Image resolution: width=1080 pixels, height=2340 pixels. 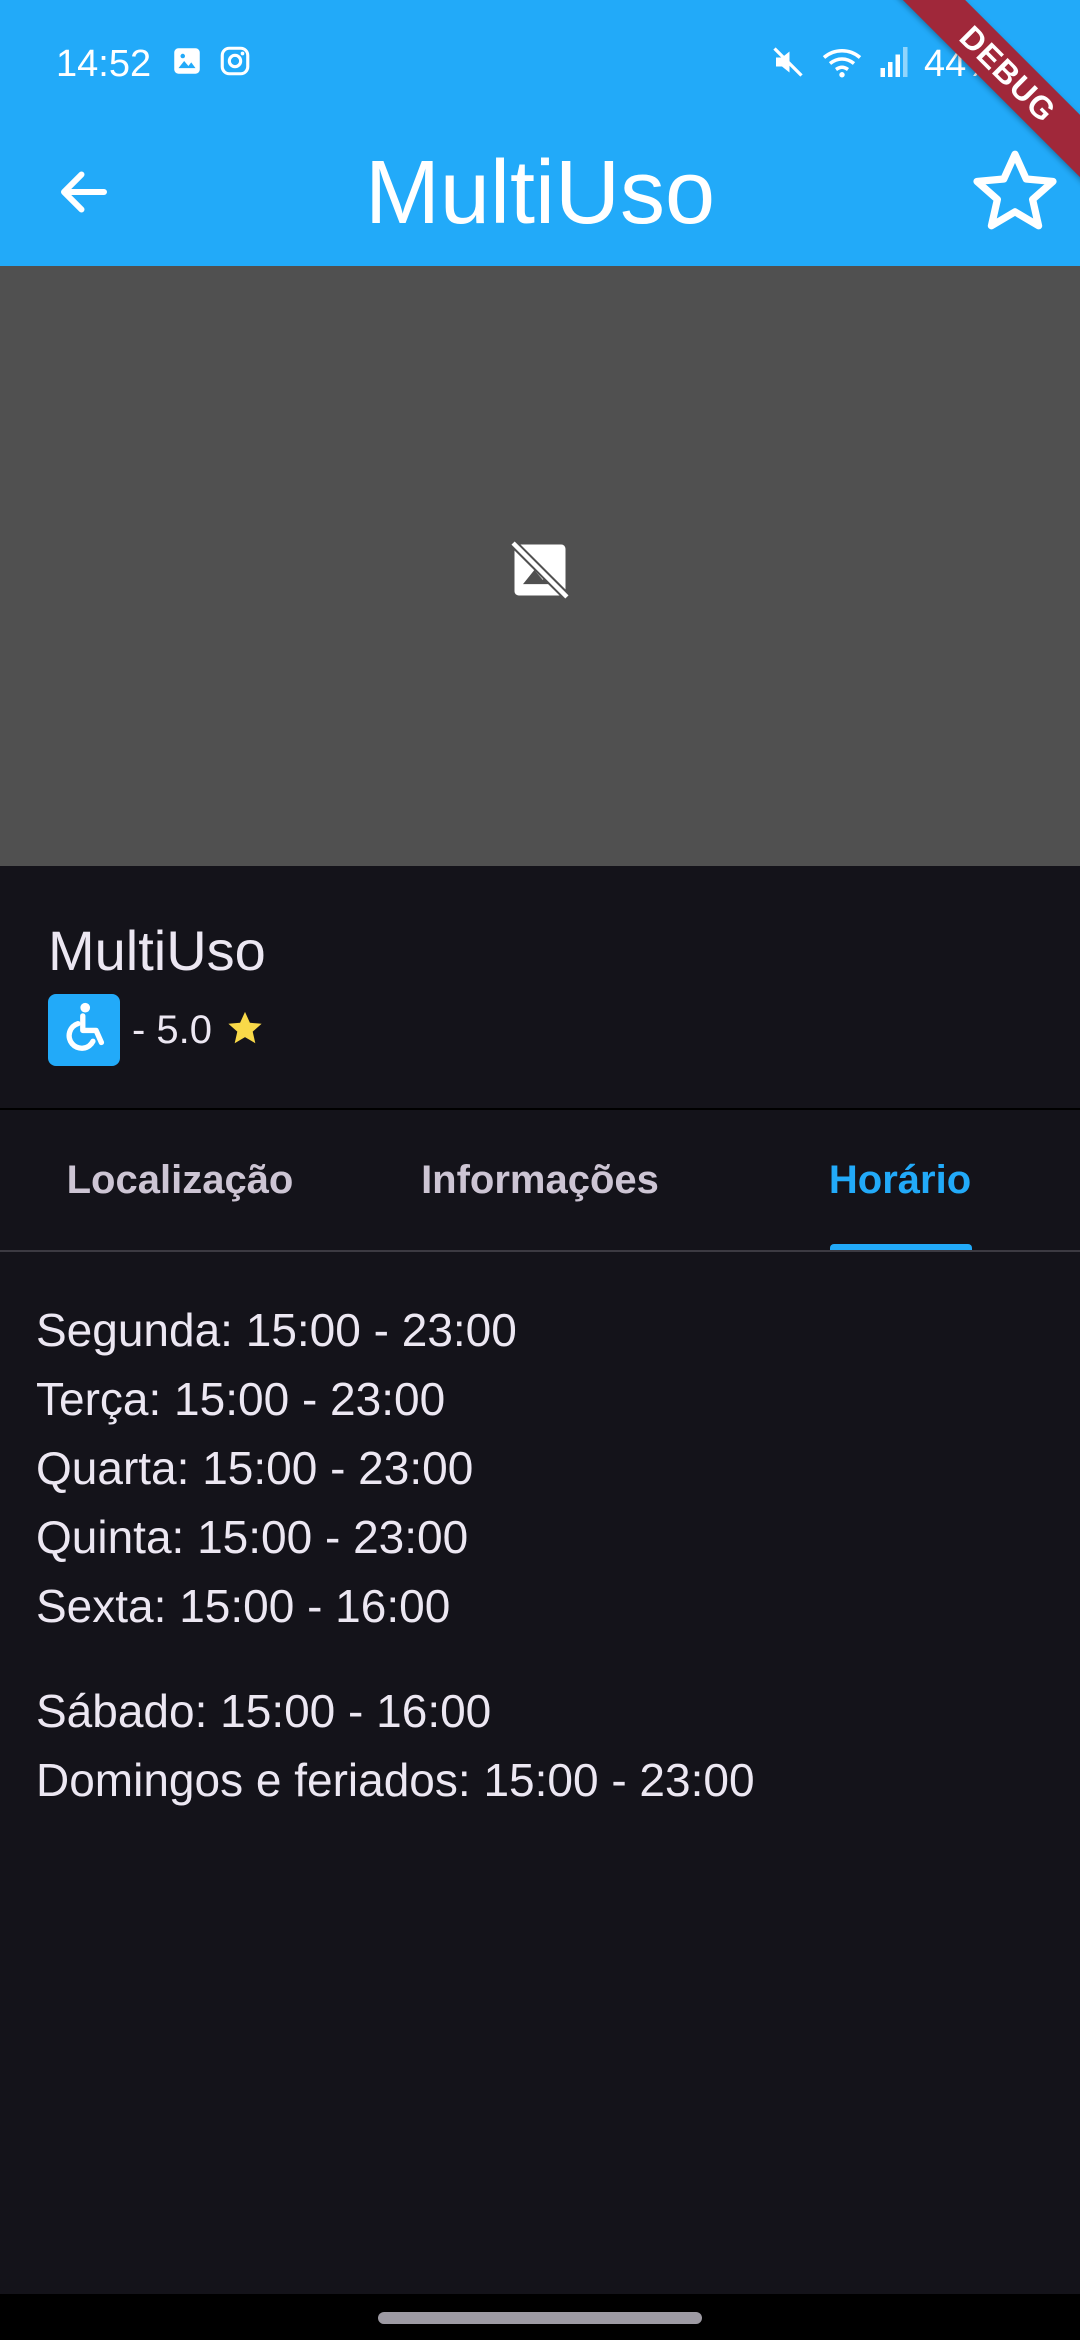 What do you see at coordinates (395, 1780) in the screenshot?
I see `schedule-domingos-feriados: Domingos e feriados: 15:00 - 23:00` at bounding box center [395, 1780].